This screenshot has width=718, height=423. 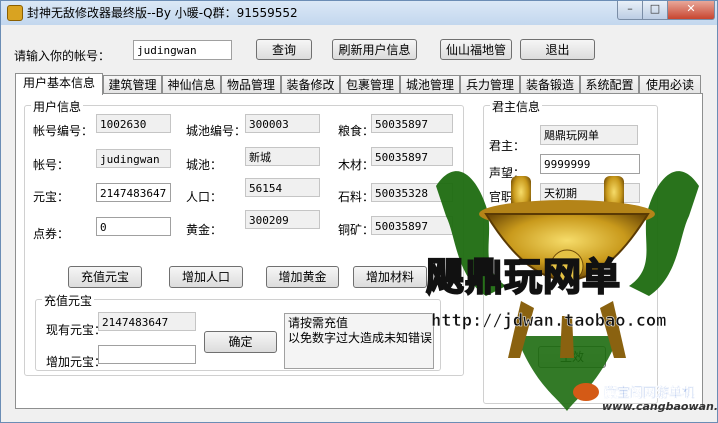 What do you see at coordinates (557, 49) in the screenshot?
I see `exit-button: 退出` at bounding box center [557, 49].